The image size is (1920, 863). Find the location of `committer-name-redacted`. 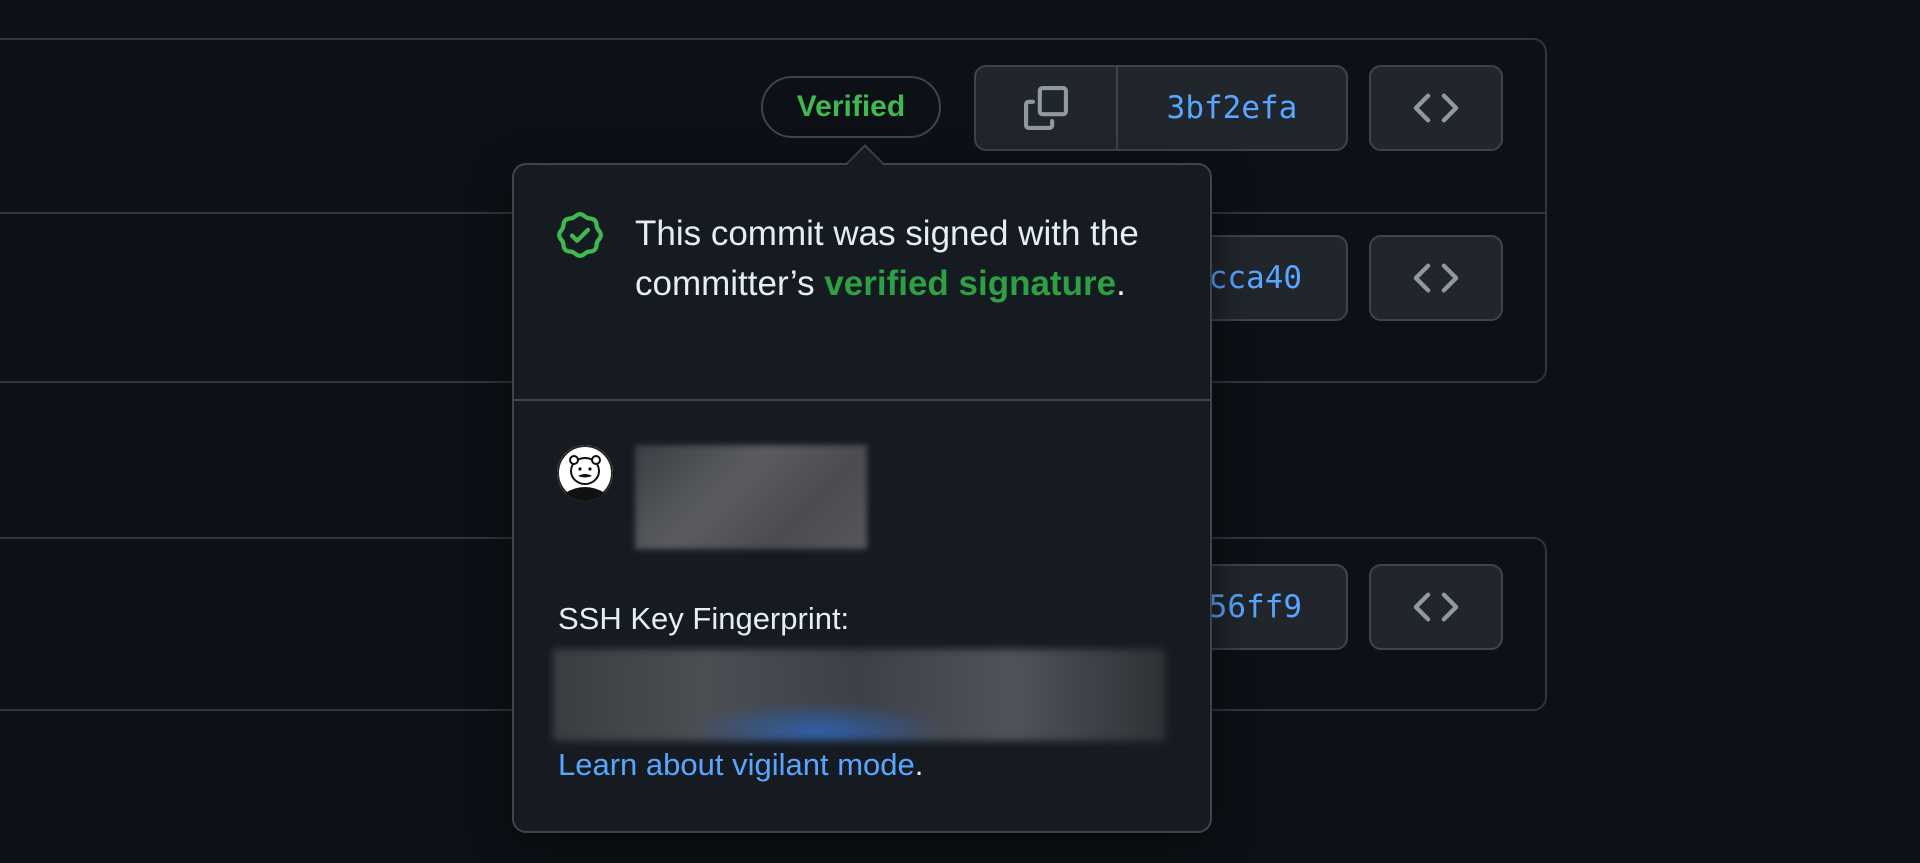

committer-name-redacted is located at coordinates (751, 497).